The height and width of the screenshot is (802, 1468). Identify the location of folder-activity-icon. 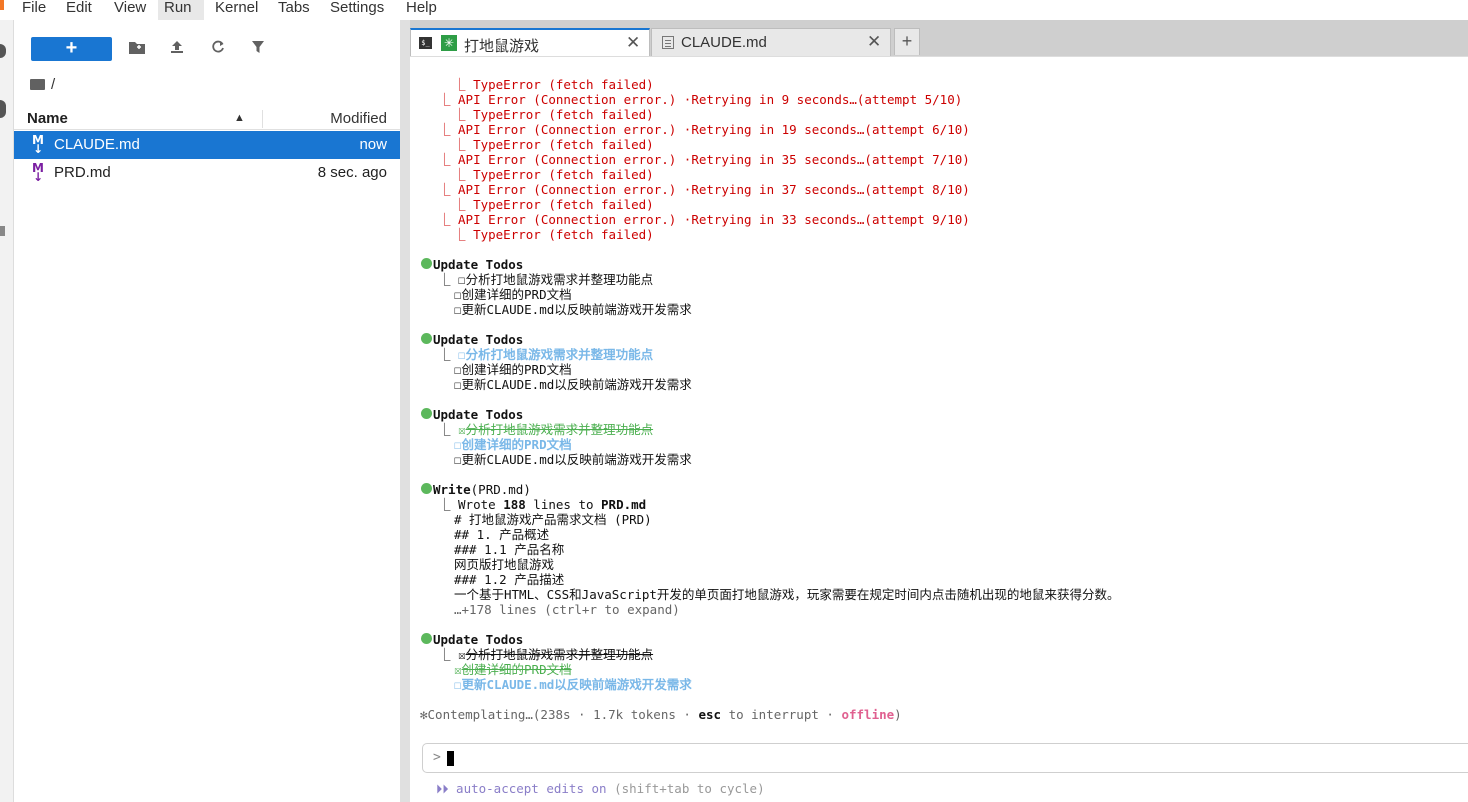
(3, 51).